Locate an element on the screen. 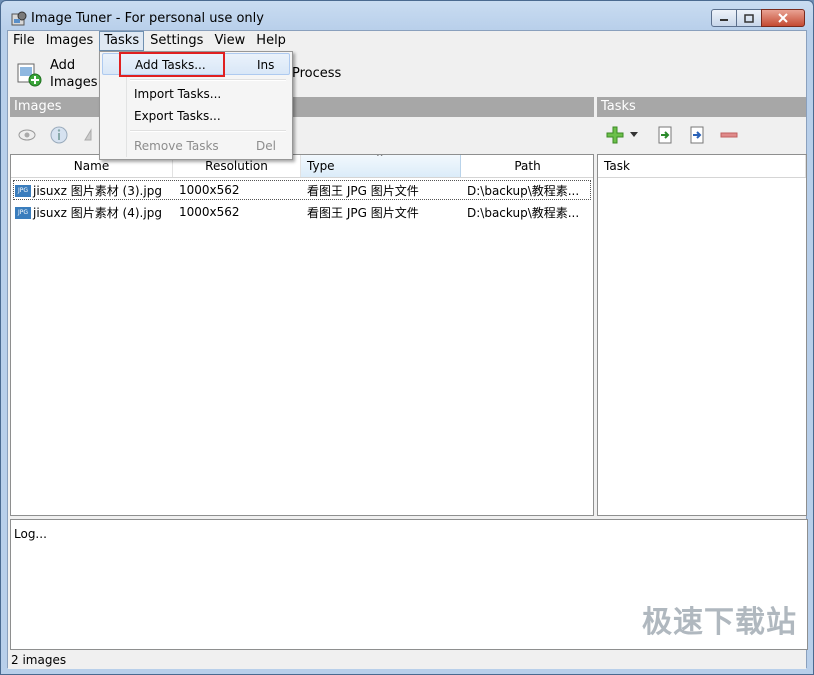  add-images-icon is located at coordinates (29, 74).